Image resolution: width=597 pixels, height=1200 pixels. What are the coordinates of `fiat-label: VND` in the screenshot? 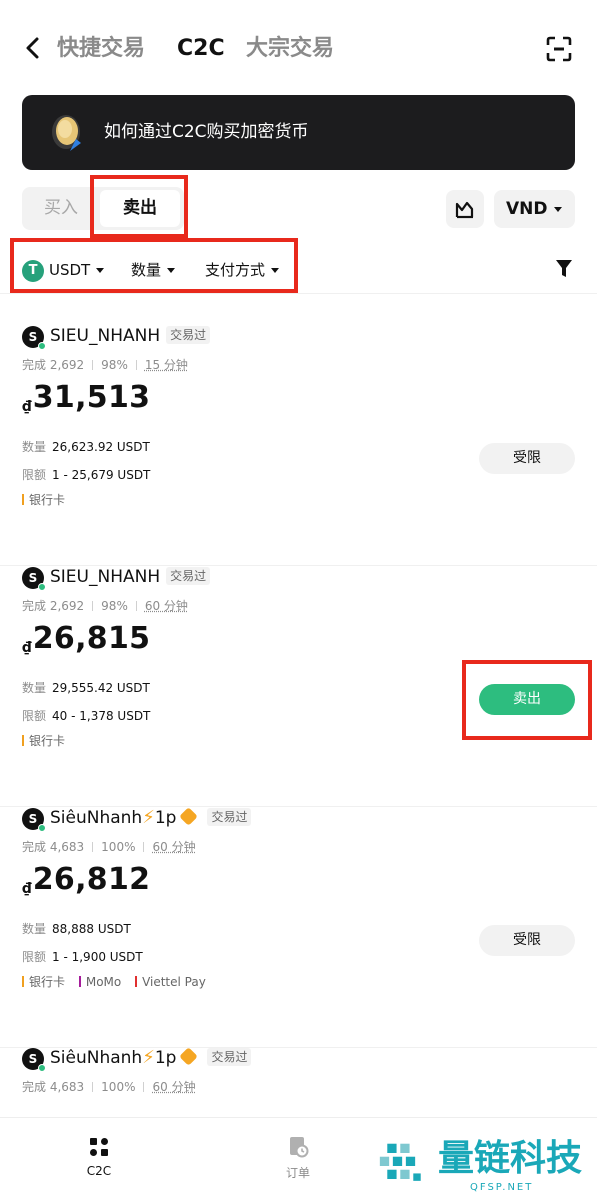 It's located at (527, 209).